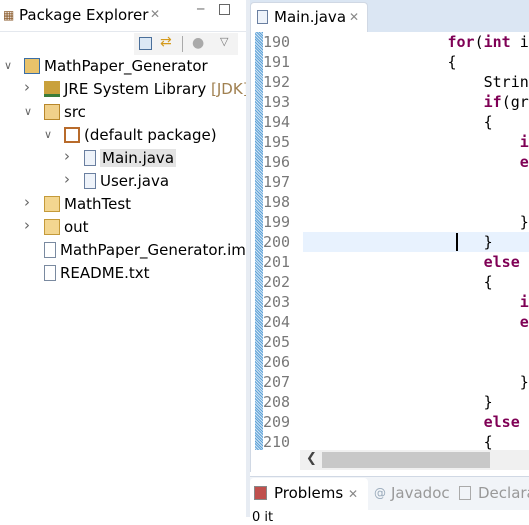 Image resolution: width=529 pixels, height=525 pixels. Describe the element at coordinates (52, 89) in the screenshot. I see `library-icon` at that location.